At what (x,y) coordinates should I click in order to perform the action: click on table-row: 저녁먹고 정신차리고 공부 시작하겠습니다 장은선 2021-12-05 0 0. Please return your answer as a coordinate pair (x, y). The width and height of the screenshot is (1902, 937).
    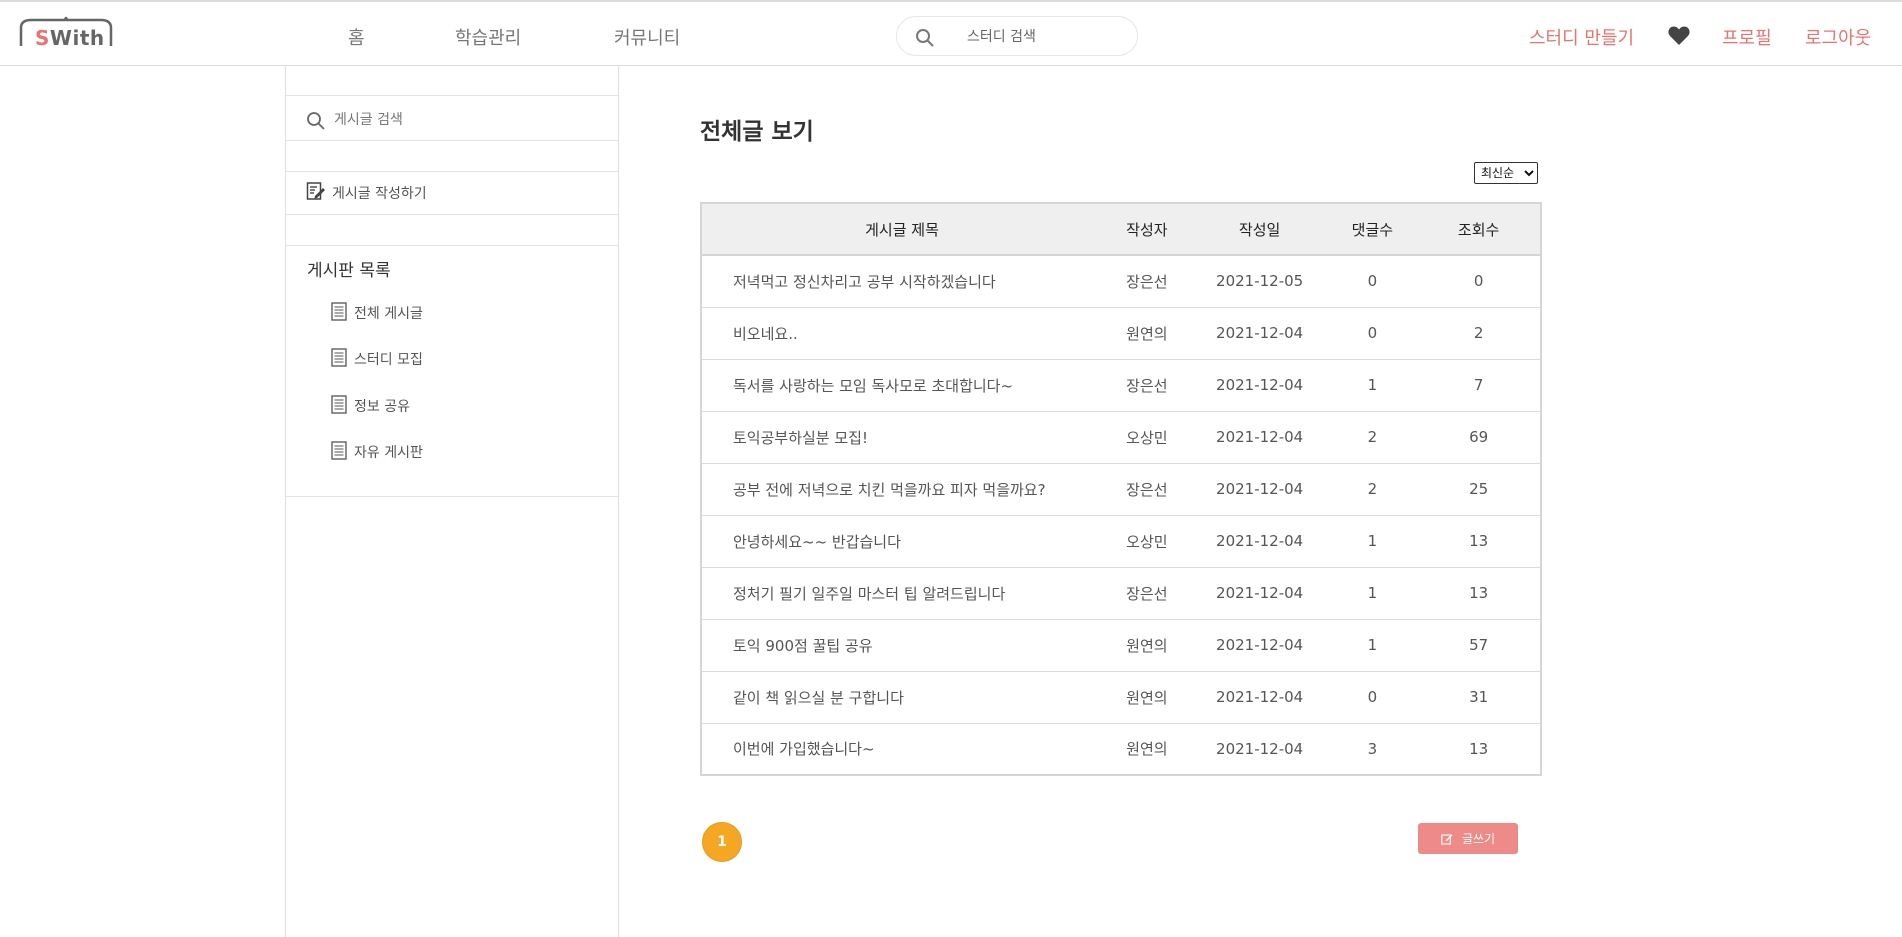
    Looking at the image, I should click on (1121, 281).